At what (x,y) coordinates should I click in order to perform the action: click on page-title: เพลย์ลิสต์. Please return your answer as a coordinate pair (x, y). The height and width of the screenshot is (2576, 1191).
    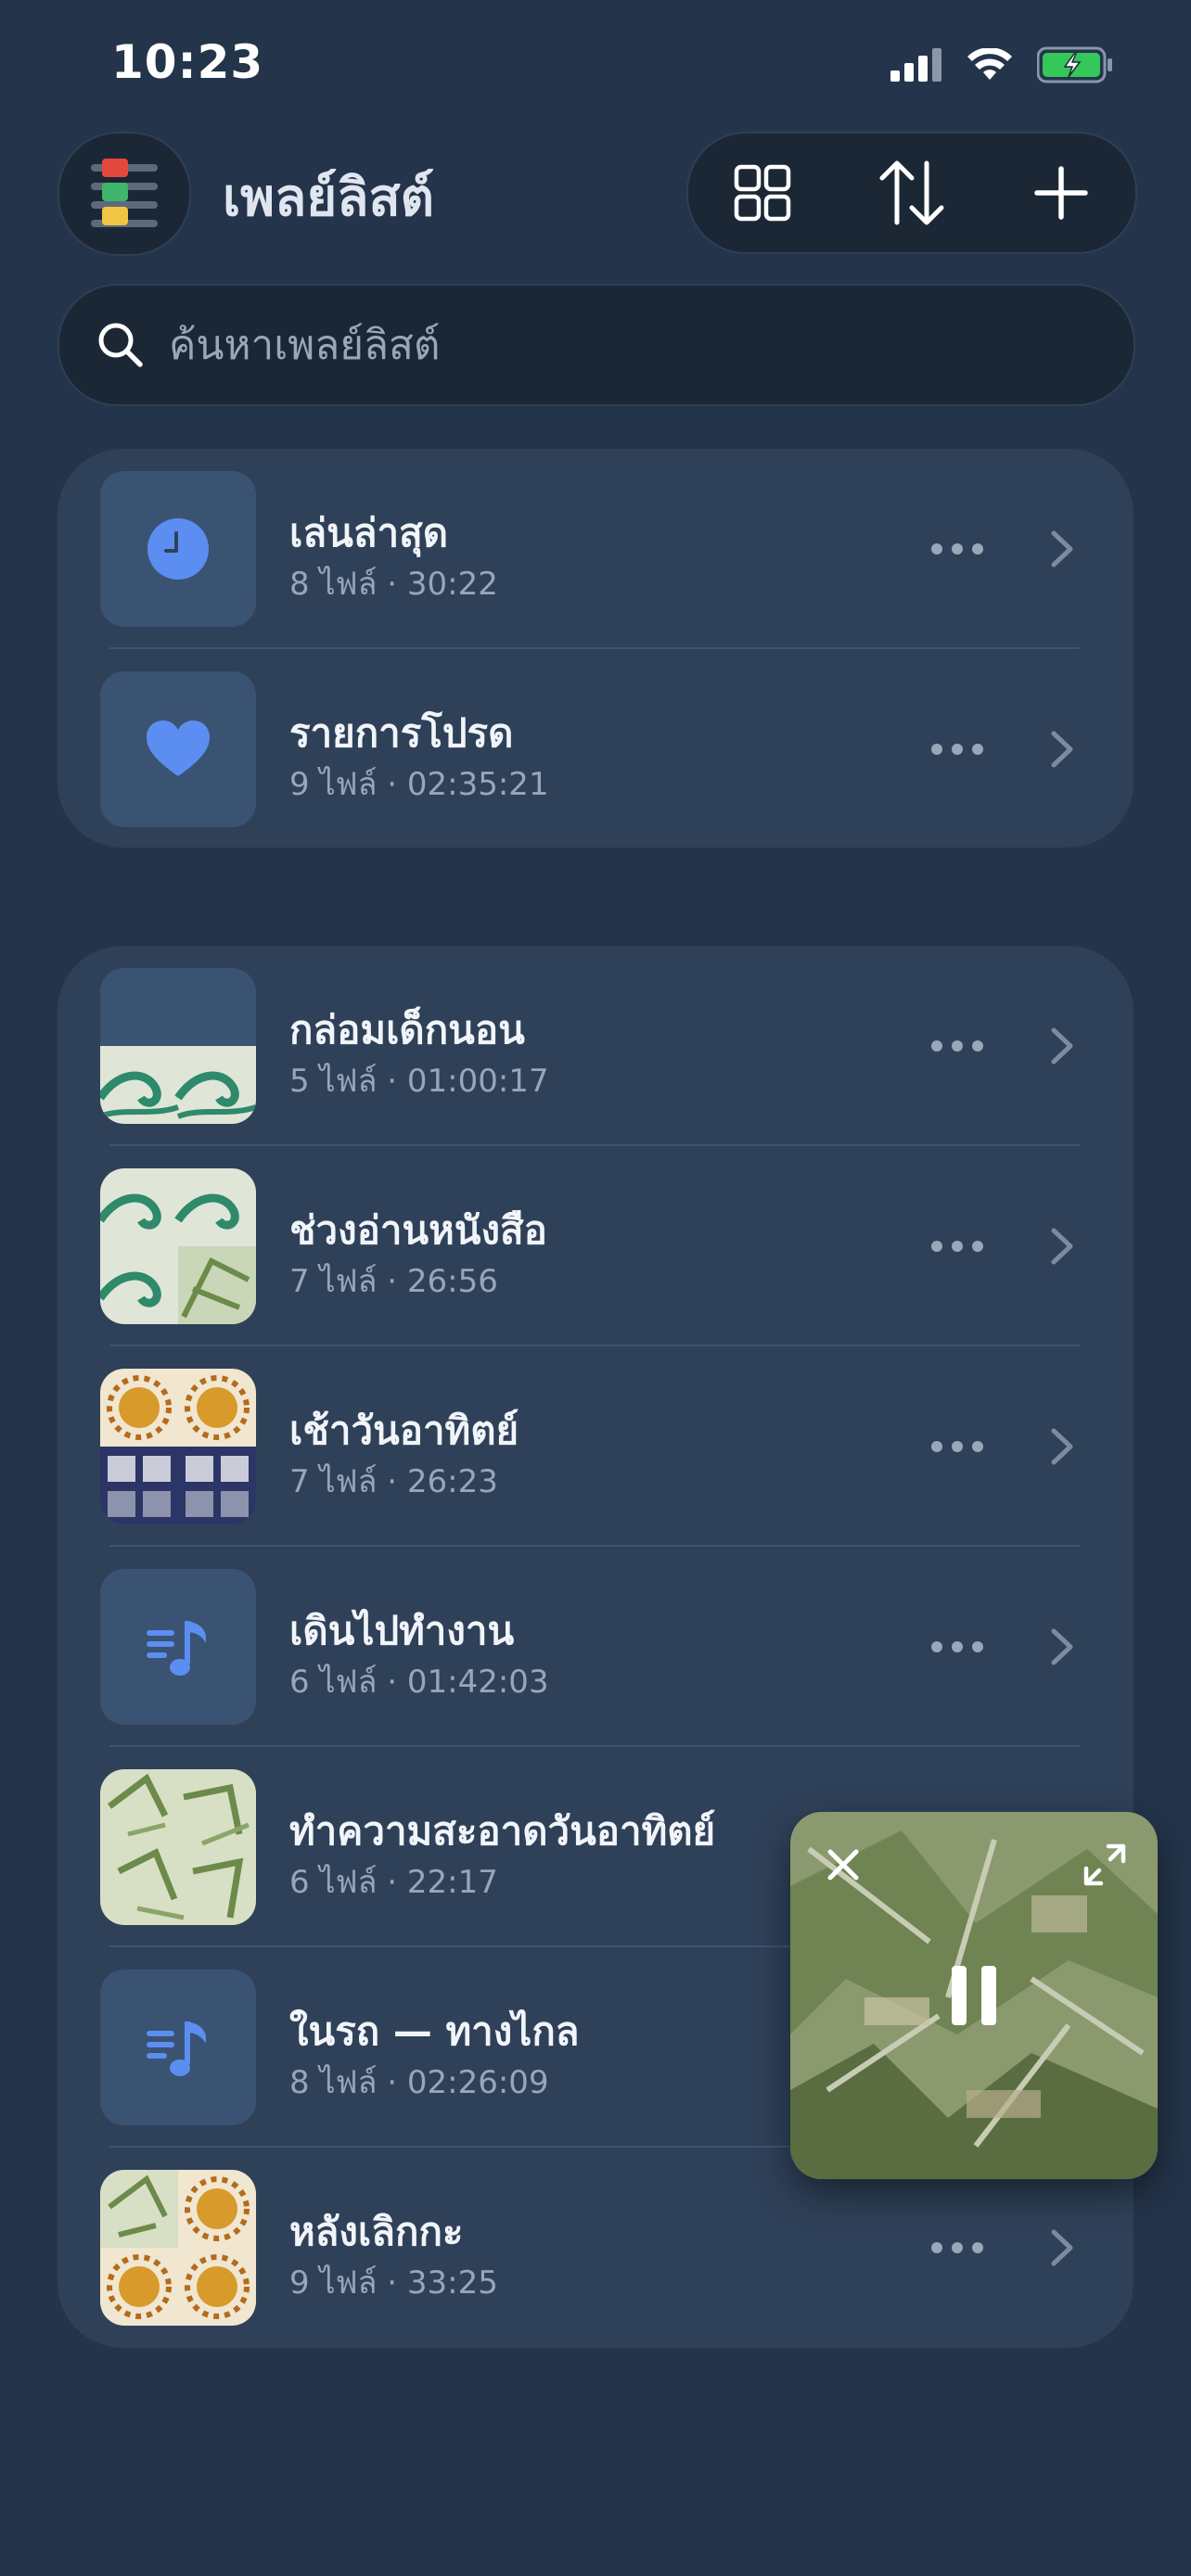
    Looking at the image, I should click on (329, 198).